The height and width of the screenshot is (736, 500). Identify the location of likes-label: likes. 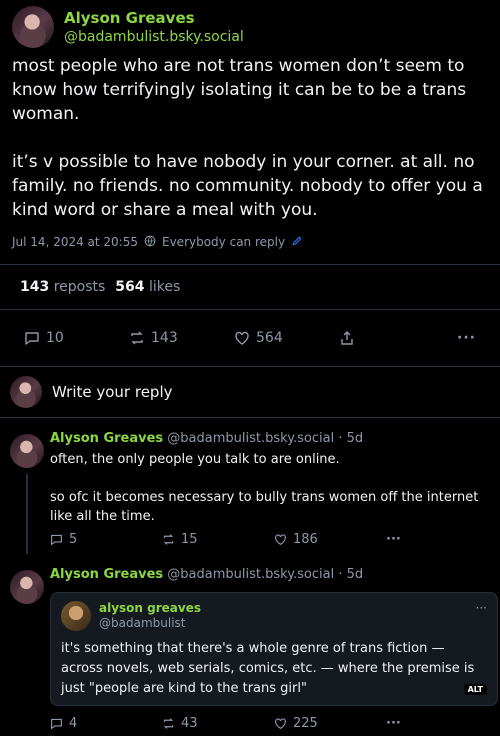
(164, 287).